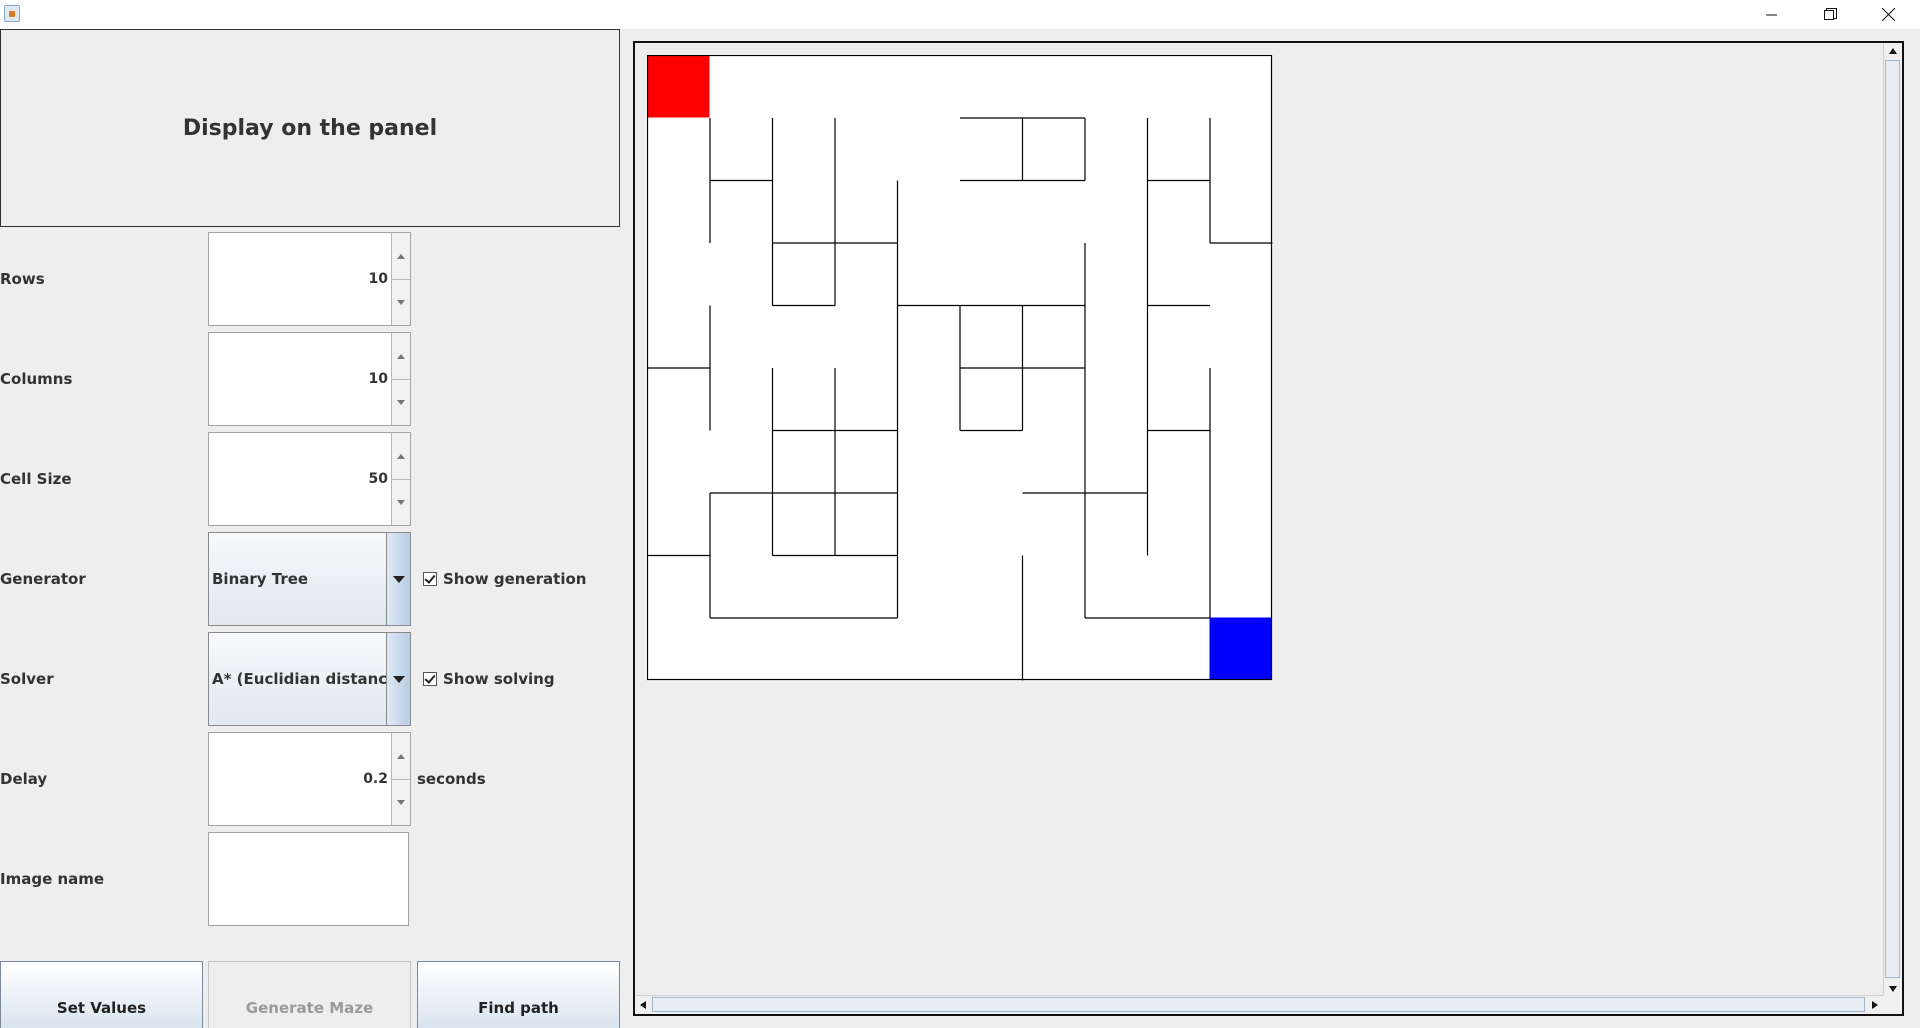  What do you see at coordinates (24, 779) in the screenshot?
I see `delay-label: Delay` at bounding box center [24, 779].